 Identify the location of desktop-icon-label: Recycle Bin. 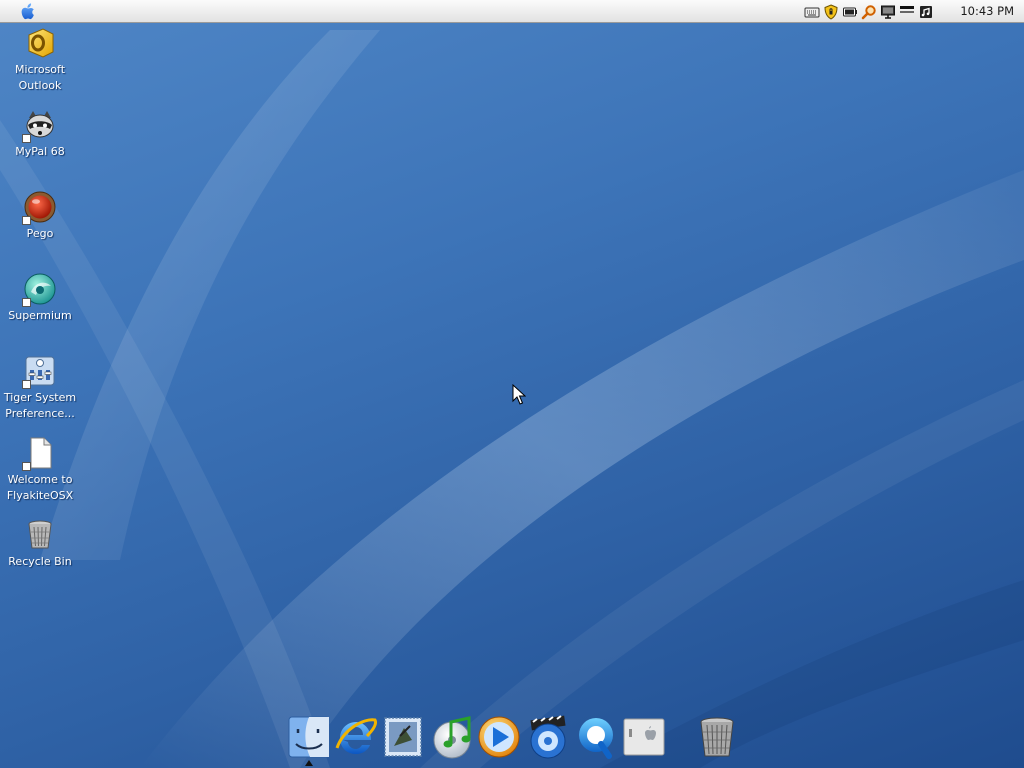
(40, 561).